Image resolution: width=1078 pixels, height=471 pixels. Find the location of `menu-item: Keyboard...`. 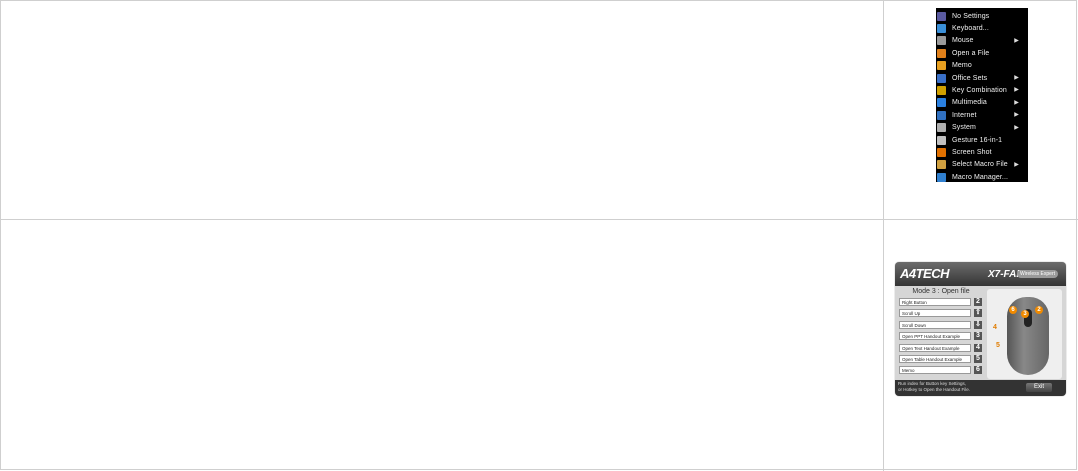

menu-item: Keyboard... is located at coordinates (982, 28).